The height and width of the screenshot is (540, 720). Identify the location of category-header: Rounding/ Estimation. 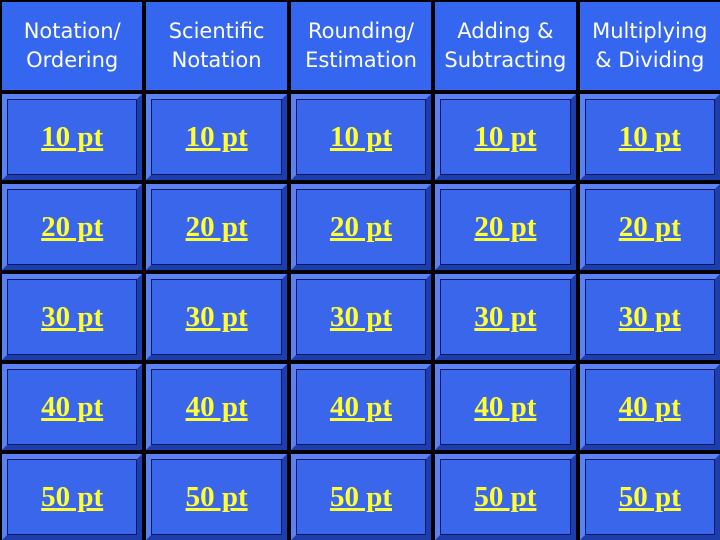
(361, 46).